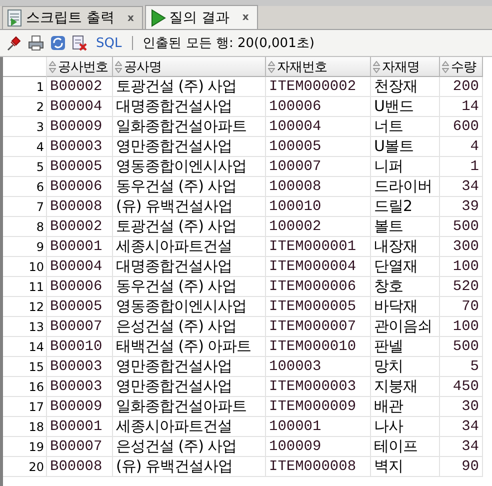  I want to click on row-number: 9, so click(25, 247).